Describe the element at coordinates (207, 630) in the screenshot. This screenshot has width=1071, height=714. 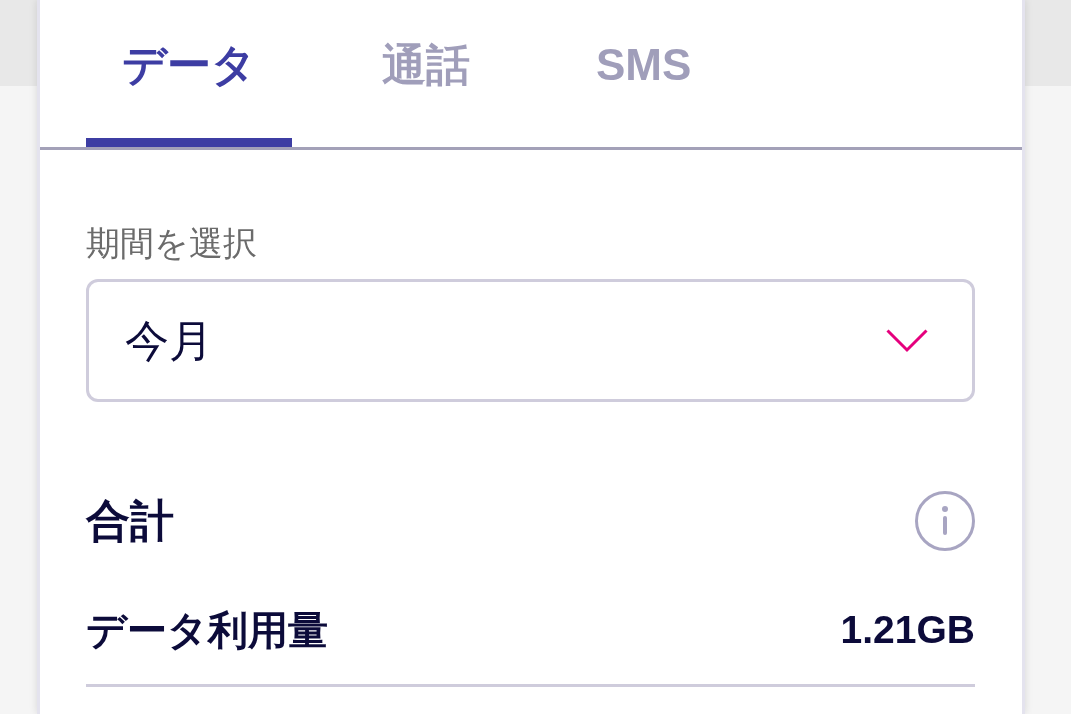
I see `usage-label: データ利用量` at that location.